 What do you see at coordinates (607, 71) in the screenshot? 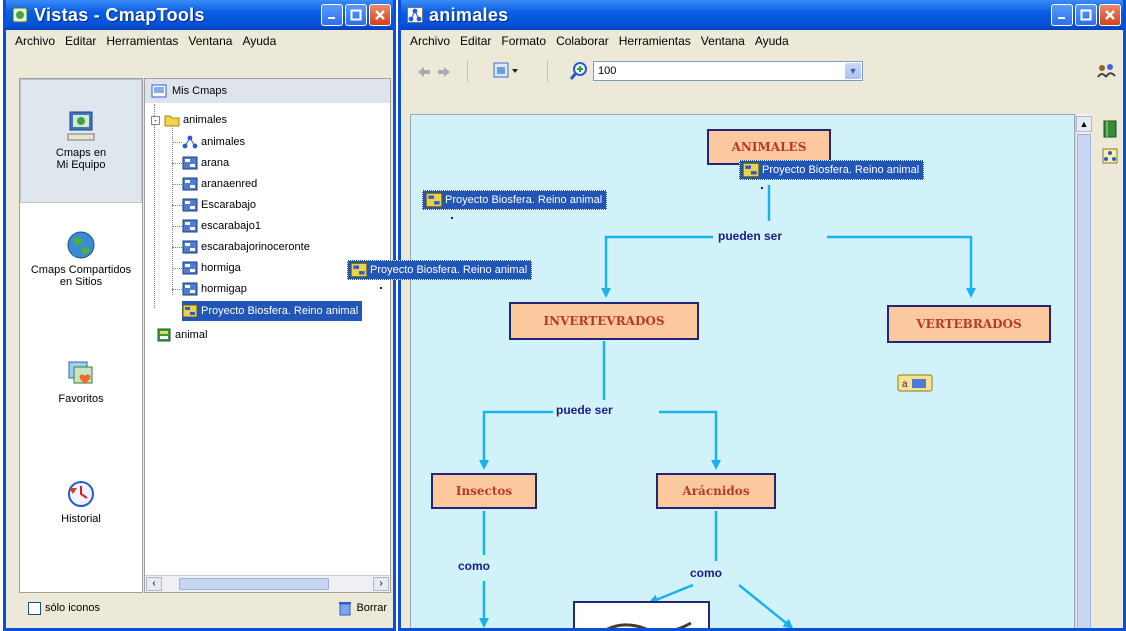
I see `zoom-value: 100` at bounding box center [607, 71].